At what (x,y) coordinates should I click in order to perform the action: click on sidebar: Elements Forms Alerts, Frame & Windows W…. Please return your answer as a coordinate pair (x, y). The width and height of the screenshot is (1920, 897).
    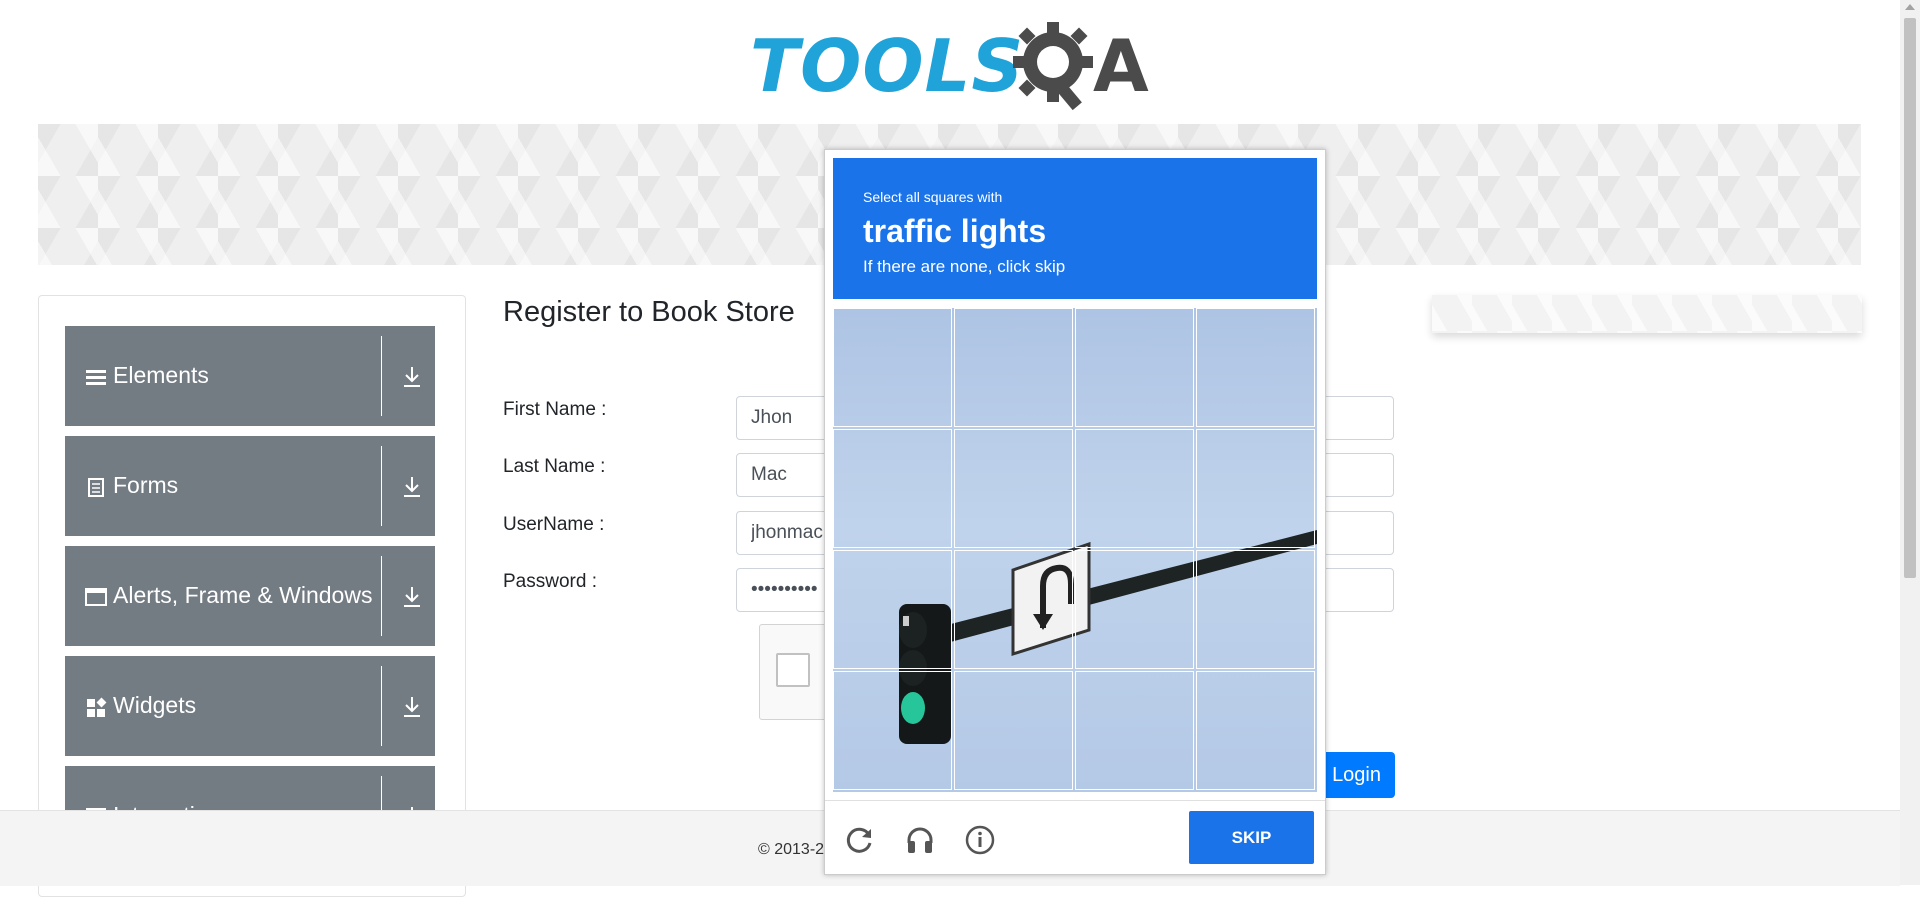
    Looking at the image, I should click on (252, 596).